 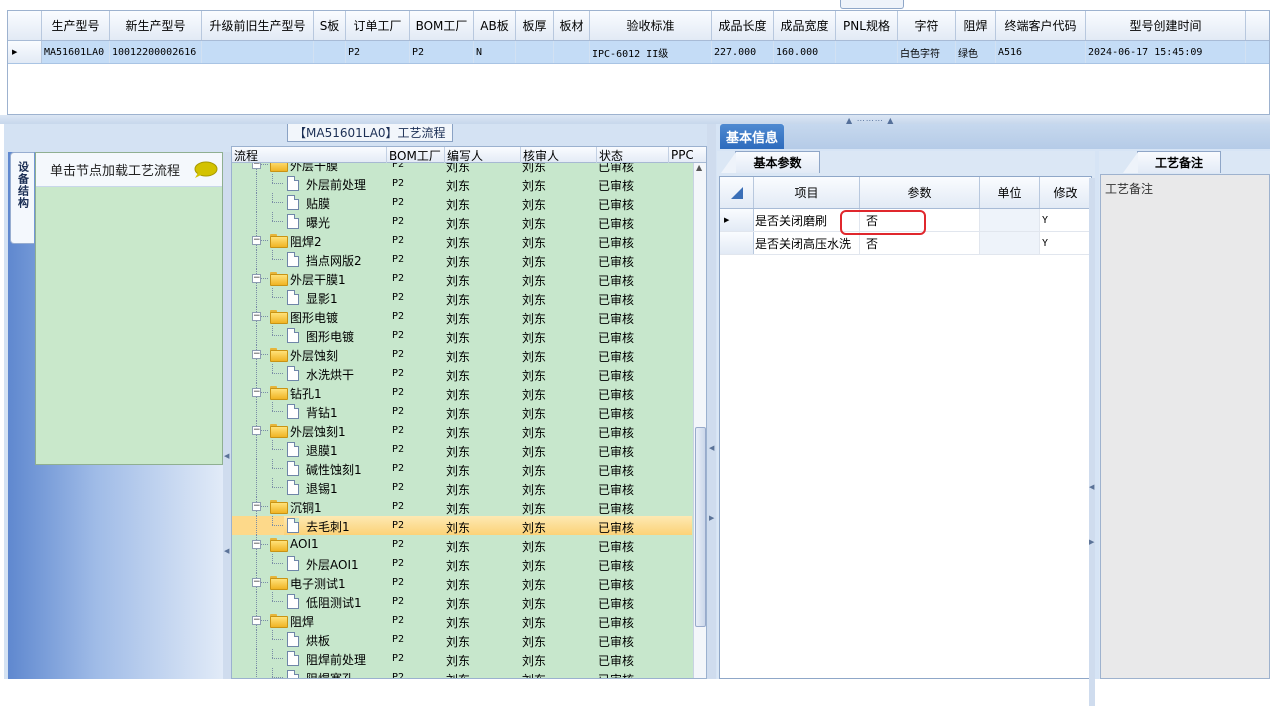 I want to click on tree-row: − 外层干膜1 P2 刘东 刘东 已审核, so click(x=462, y=278).